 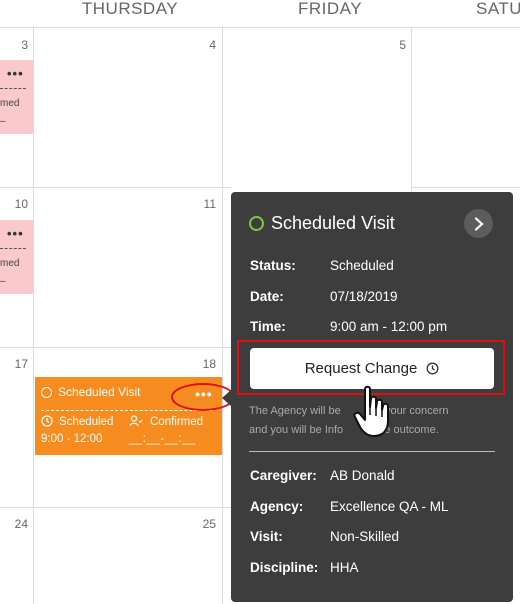 I want to click on visit-card-actual-time: __:__-__:__, so click(x=162, y=439).